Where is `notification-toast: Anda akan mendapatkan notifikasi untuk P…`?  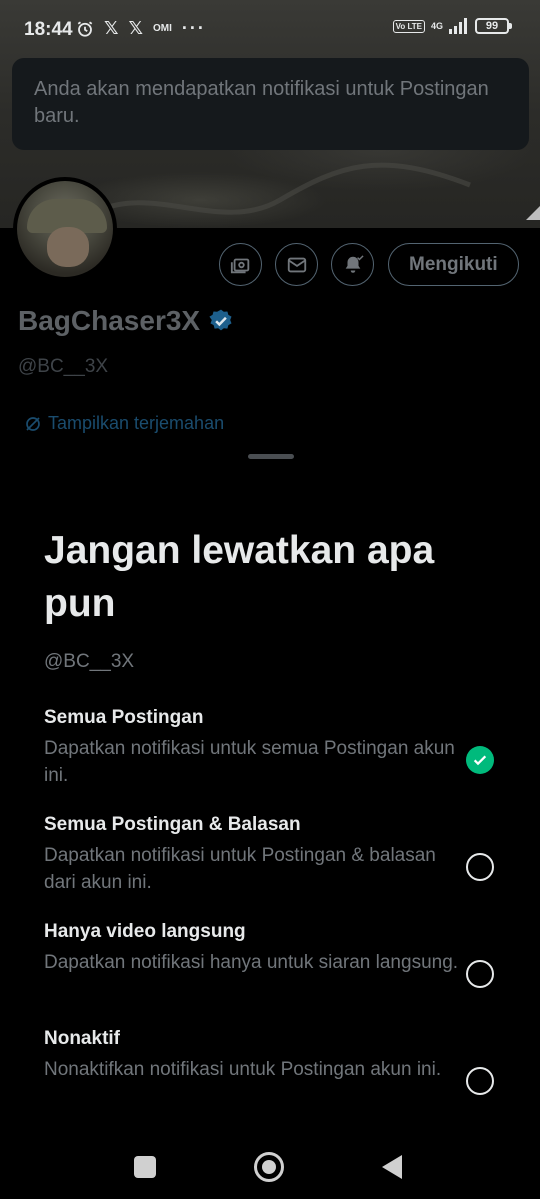
notification-toast: Anda akan mendapatkan notifikasi untuk P… is located at coordinates (270, 104).